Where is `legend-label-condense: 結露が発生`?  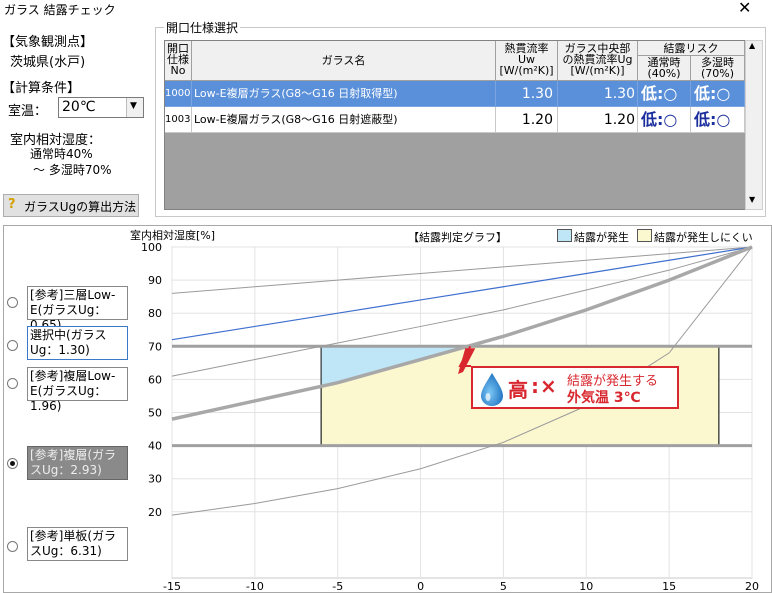 legend-label-condense: 結露が発生 is located at coordinates (601, 237).